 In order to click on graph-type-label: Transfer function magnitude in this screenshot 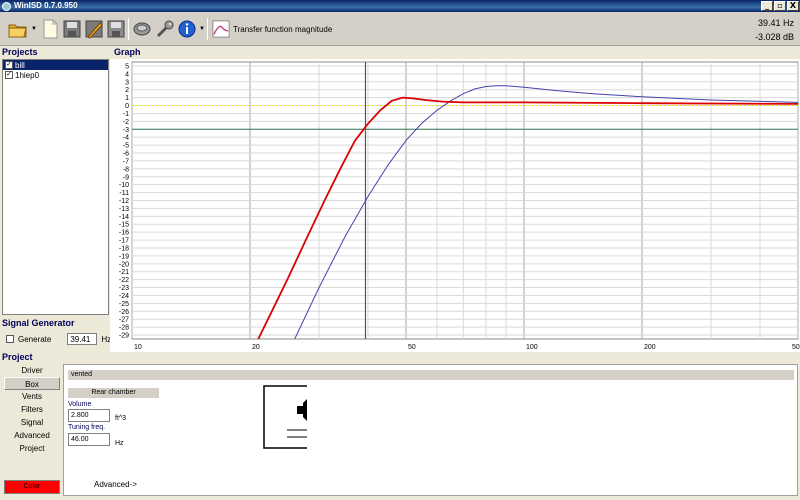, I will do `click(283, 29)`.